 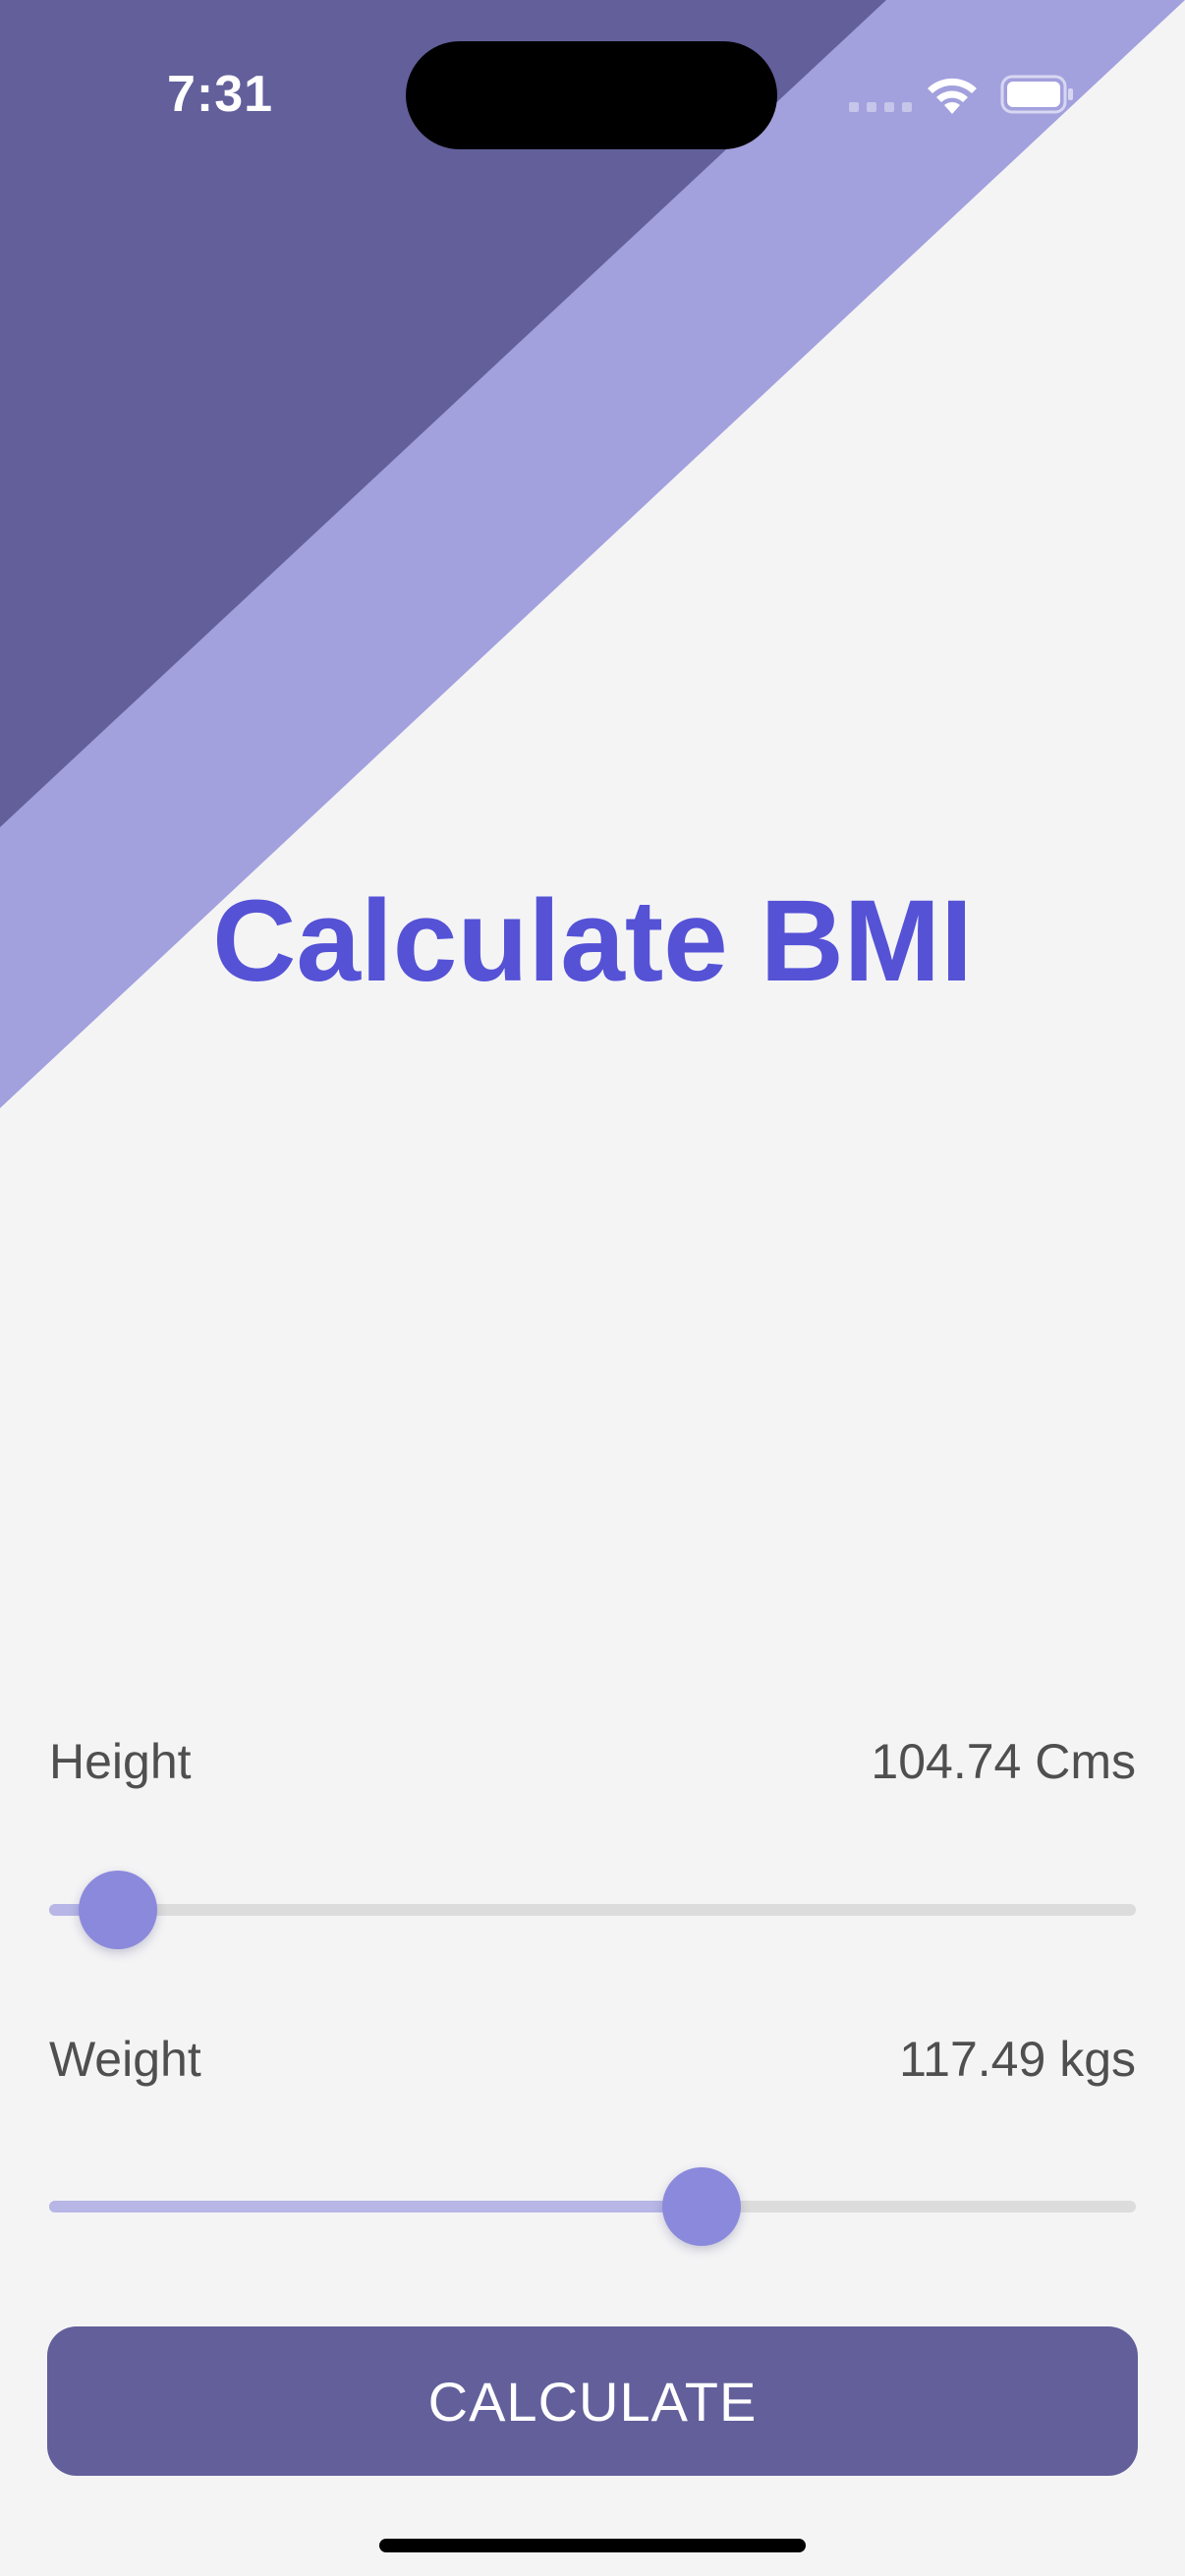 I want to click on weight-slider-fill, so click(x=376, y=2206).